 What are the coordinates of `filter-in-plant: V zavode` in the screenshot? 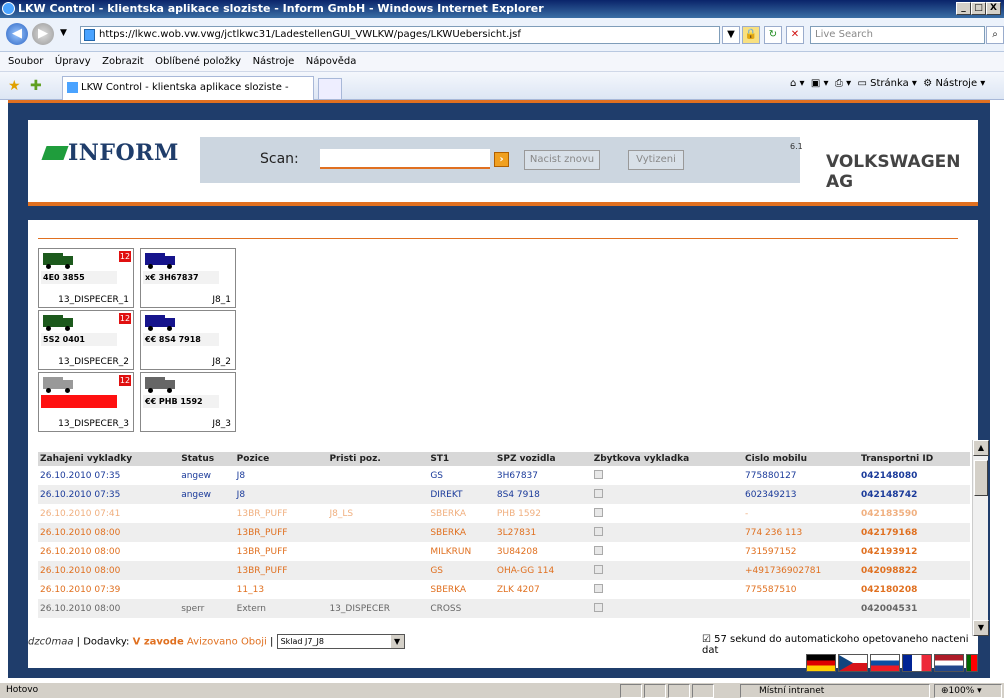 It's located at (158, 642).